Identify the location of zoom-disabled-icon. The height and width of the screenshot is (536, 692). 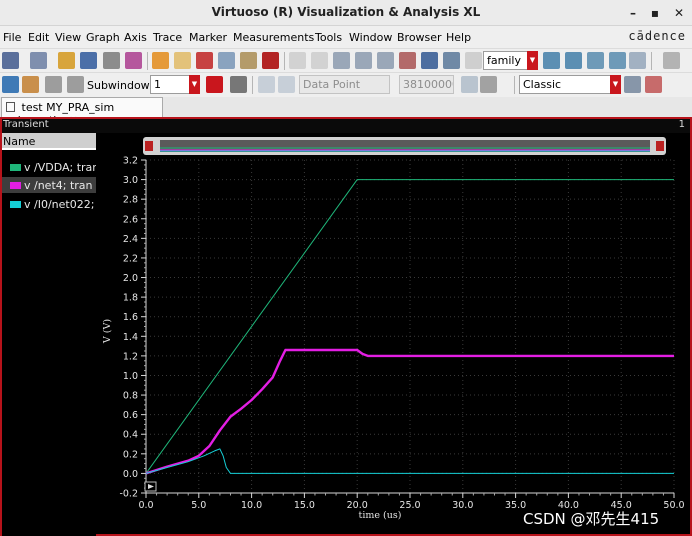
(473, 60).